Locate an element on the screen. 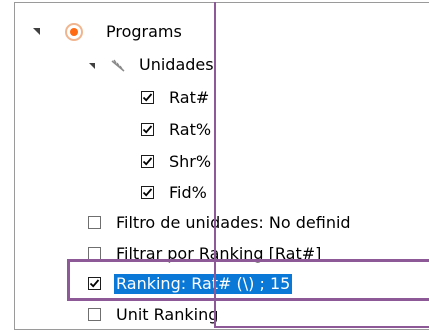  radio-orange-icon is located at coordinates (74, 32).